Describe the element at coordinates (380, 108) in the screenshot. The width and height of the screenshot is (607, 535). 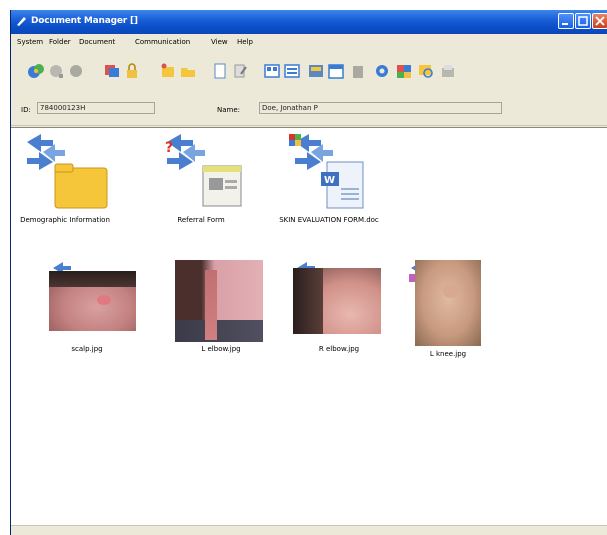
I see `patient-name-field: Doe, Jonathan P` at that location.